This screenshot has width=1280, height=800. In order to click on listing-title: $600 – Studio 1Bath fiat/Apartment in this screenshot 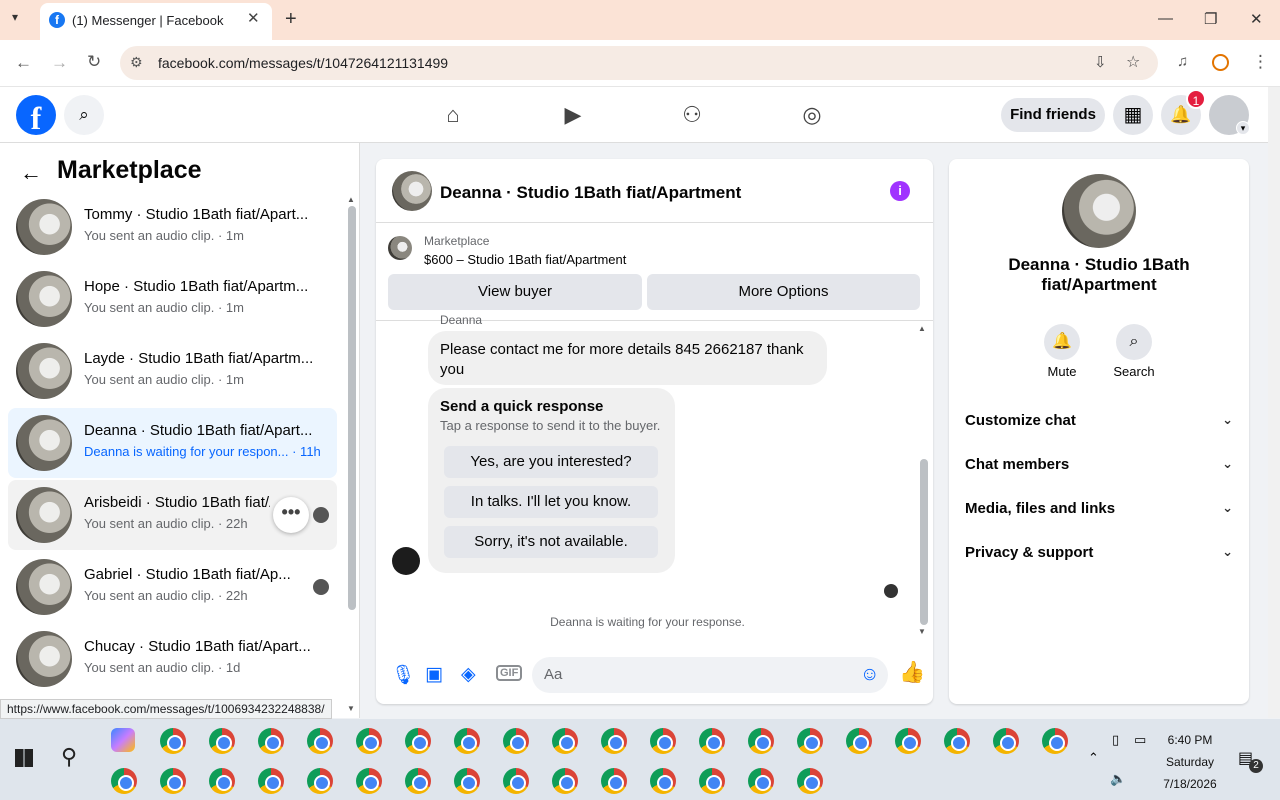, I will do `click(525, 259)`.